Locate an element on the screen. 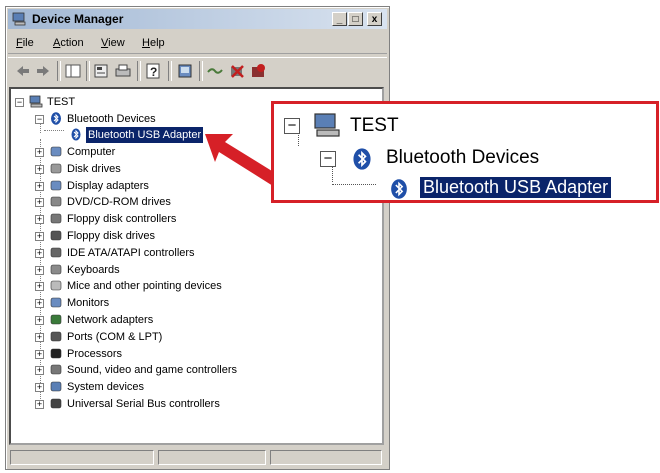 The image size is (660, 473). tree-node-label: Floppy disk controllers is located at coordinates (122, 219).